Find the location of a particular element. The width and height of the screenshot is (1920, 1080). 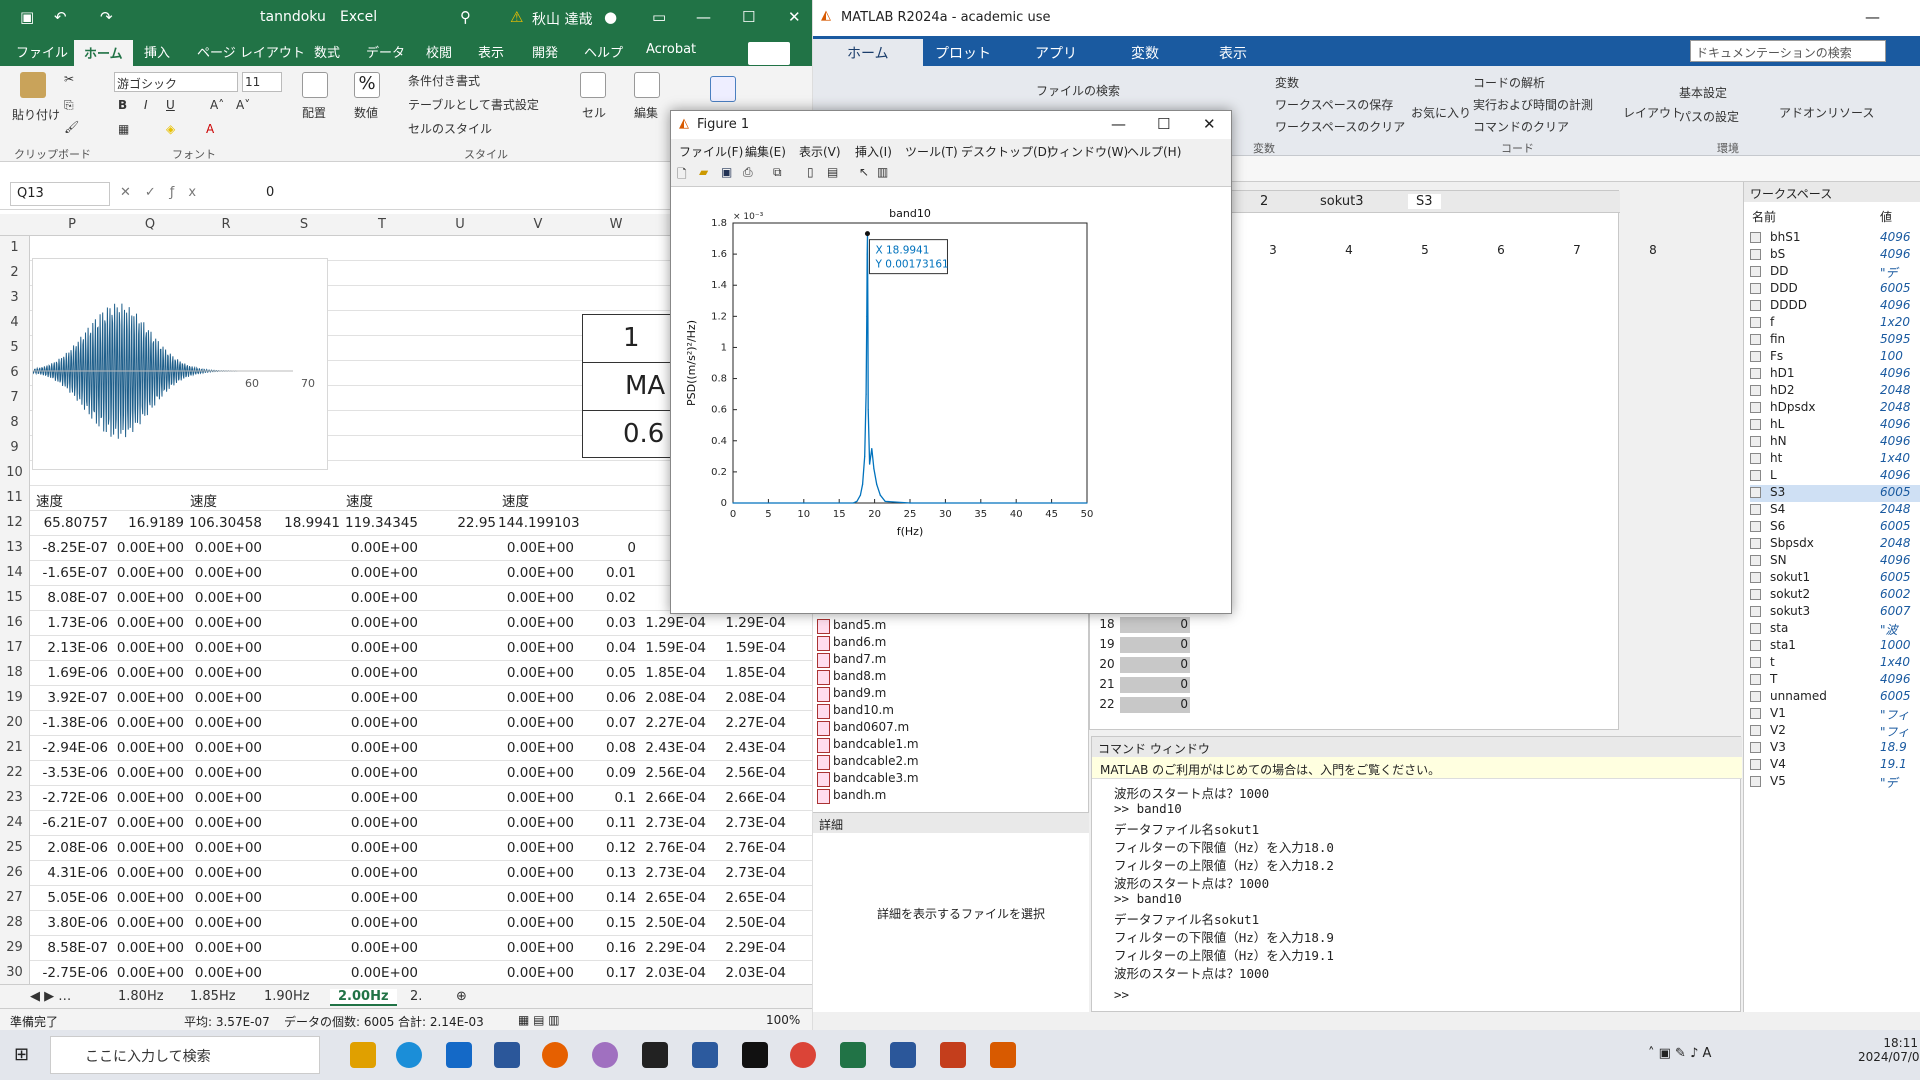

formula-buttons: ✕✓ƒx is located at coordinates (165, 192).